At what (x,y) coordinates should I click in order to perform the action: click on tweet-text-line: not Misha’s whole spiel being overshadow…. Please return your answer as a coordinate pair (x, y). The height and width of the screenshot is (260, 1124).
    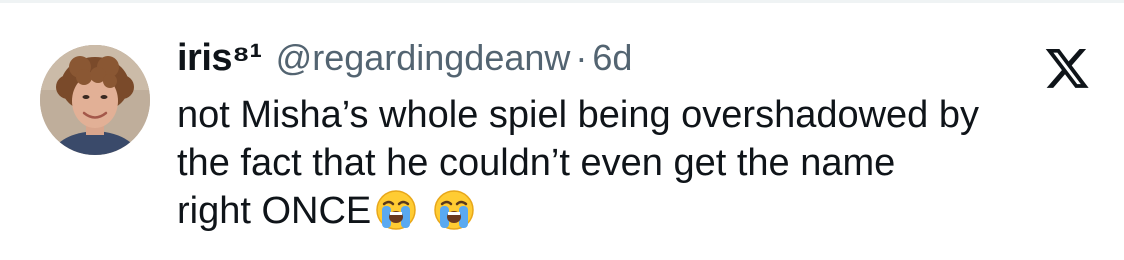
    Looking at the image, I should click on (578, 115).